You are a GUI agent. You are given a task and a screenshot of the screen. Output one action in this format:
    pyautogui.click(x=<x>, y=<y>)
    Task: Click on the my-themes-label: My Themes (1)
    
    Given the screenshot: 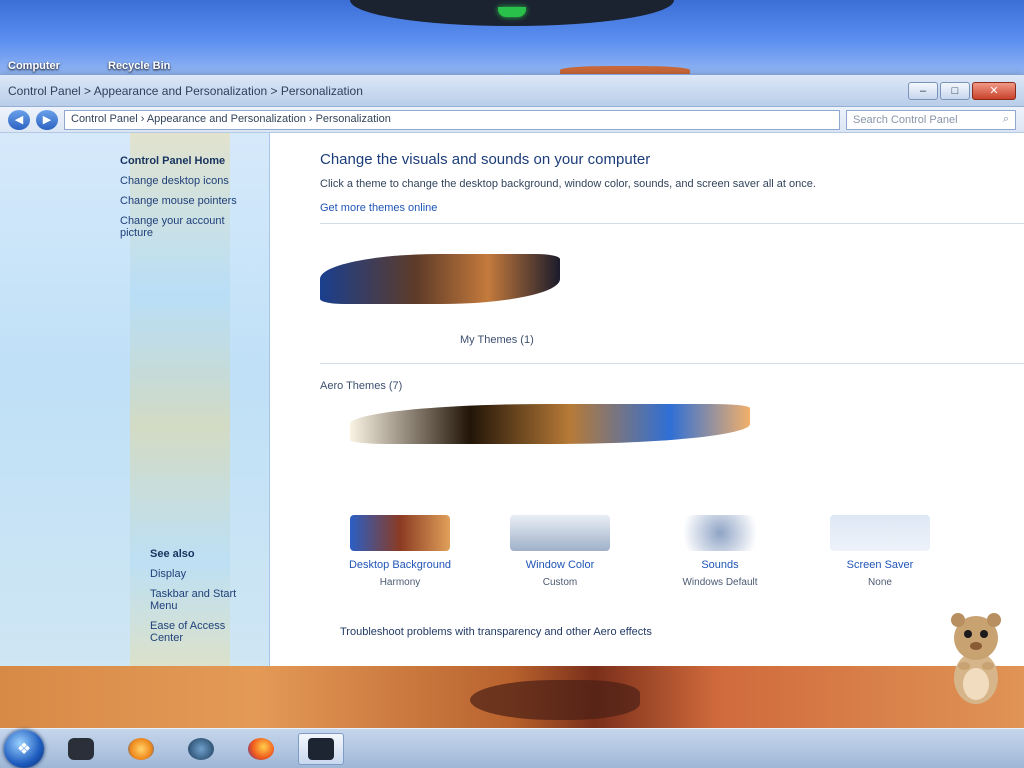 What is the action you would take?
    pyautogui.click(x=497, y=340)
    